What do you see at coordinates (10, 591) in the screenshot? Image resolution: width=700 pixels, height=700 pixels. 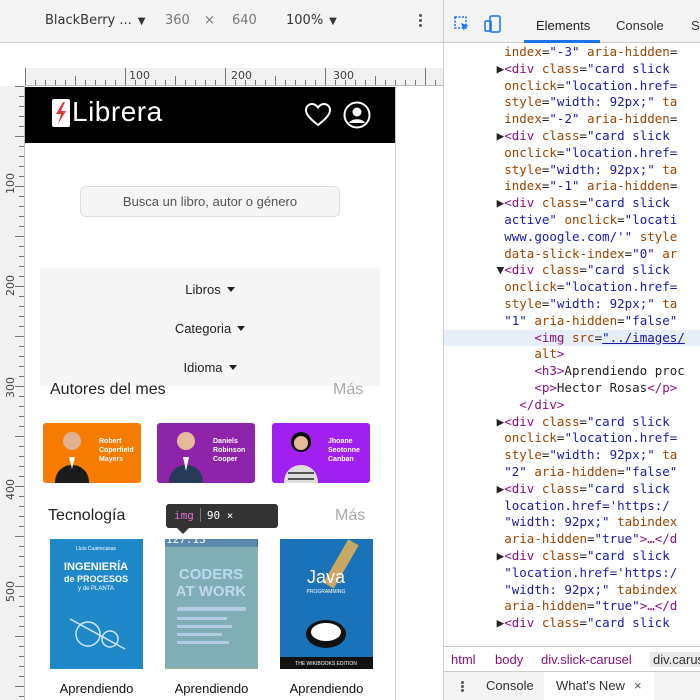 I see `ruler-label: 500` at bounding box center [10, 591].